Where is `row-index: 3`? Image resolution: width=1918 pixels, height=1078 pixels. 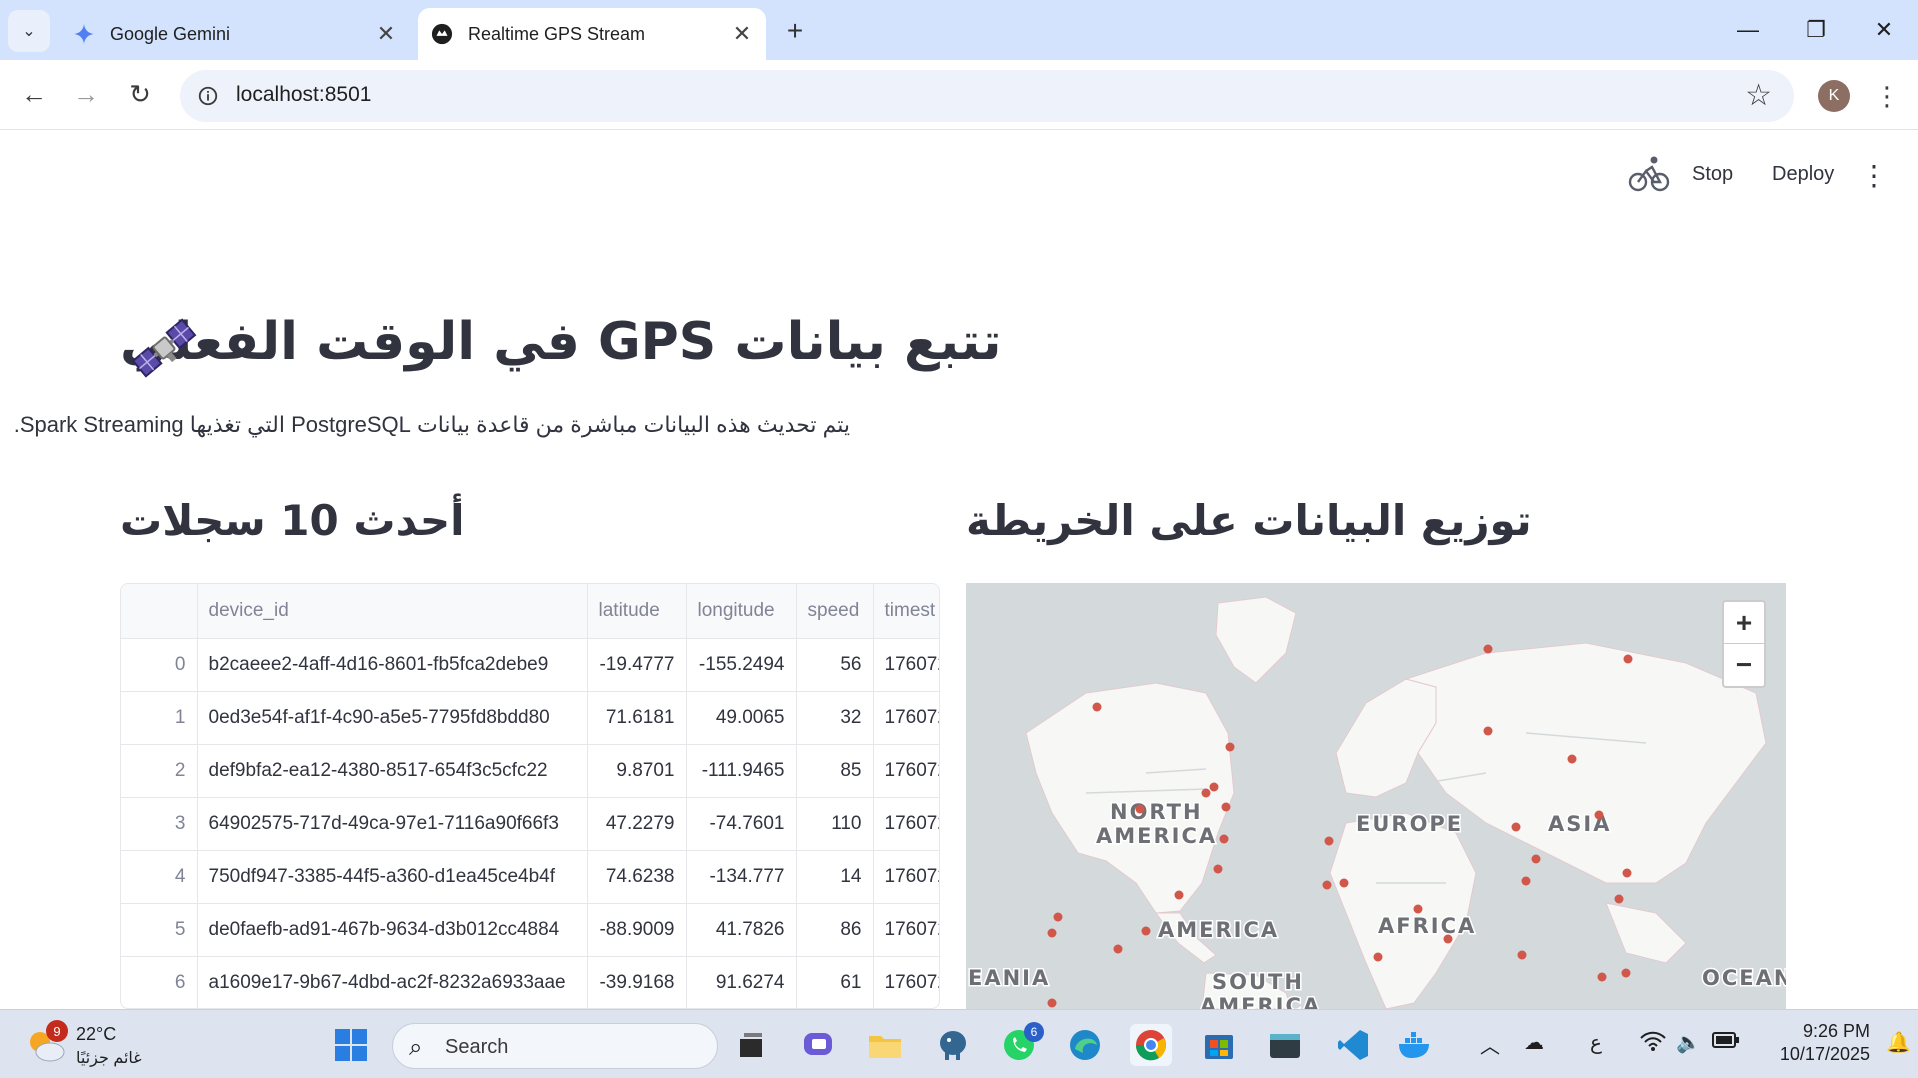
row-index: 3 is located at coordinates (159, 824).